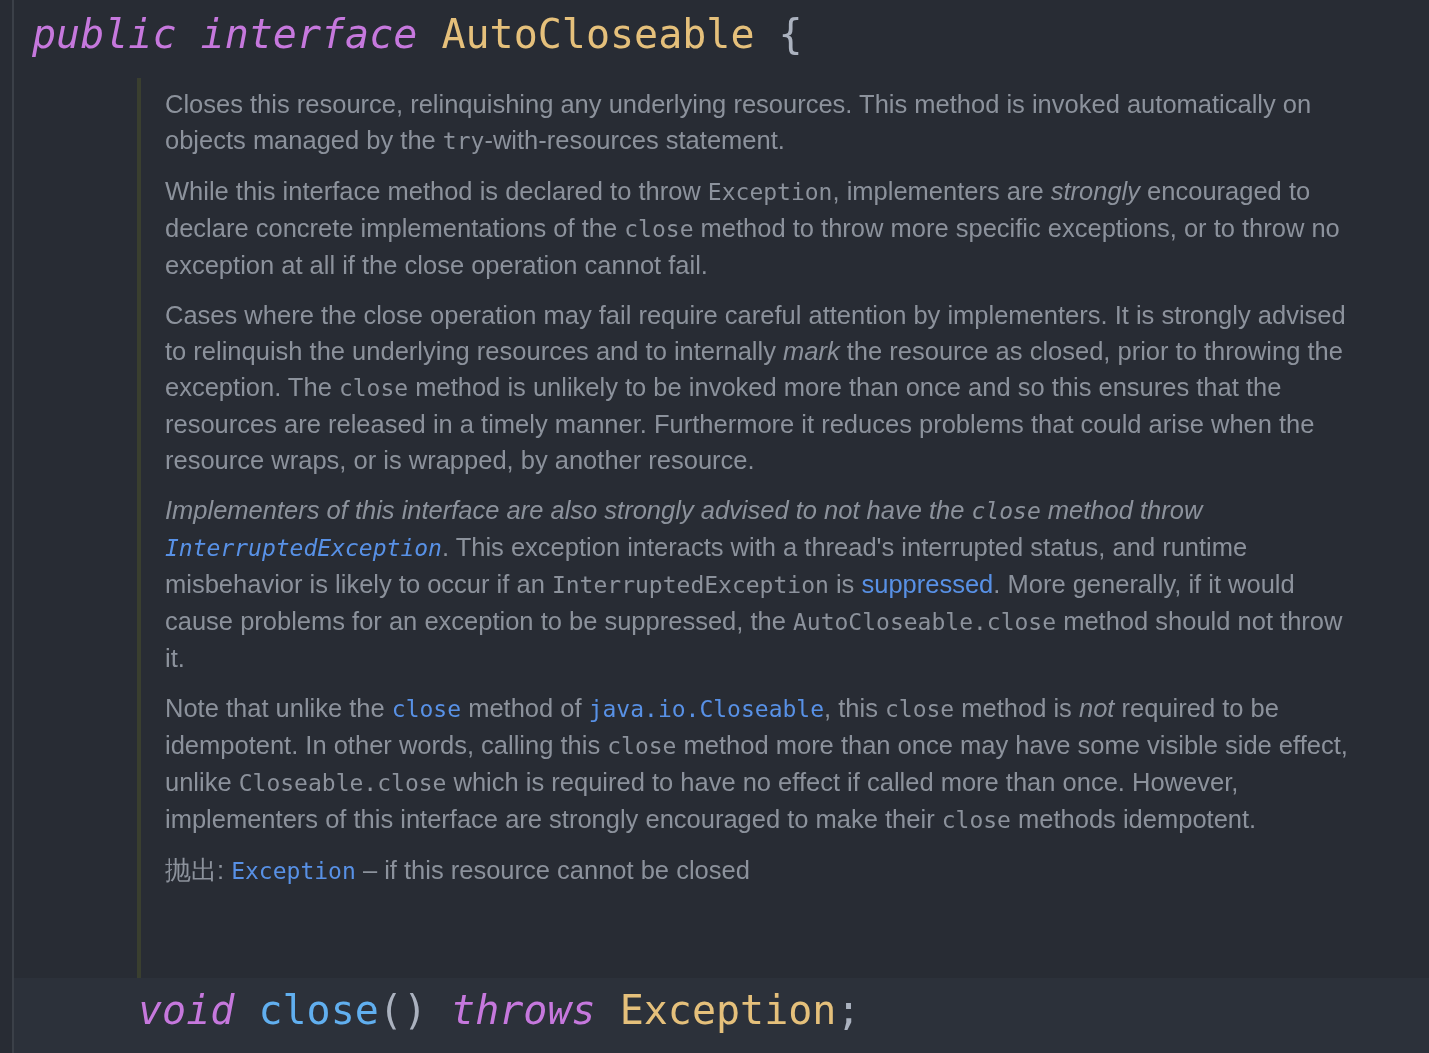  I want to click on code-line: void close() throws Exception;, so click(499, 1010).